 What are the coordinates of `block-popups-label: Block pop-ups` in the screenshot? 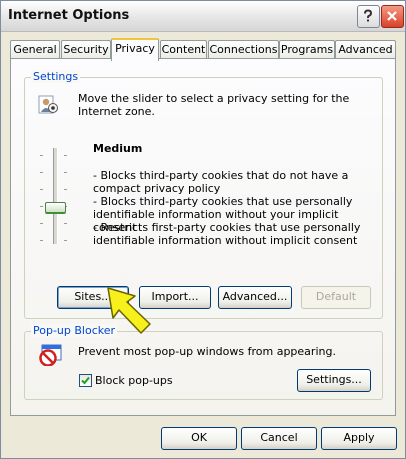 It's located at (134, 380).